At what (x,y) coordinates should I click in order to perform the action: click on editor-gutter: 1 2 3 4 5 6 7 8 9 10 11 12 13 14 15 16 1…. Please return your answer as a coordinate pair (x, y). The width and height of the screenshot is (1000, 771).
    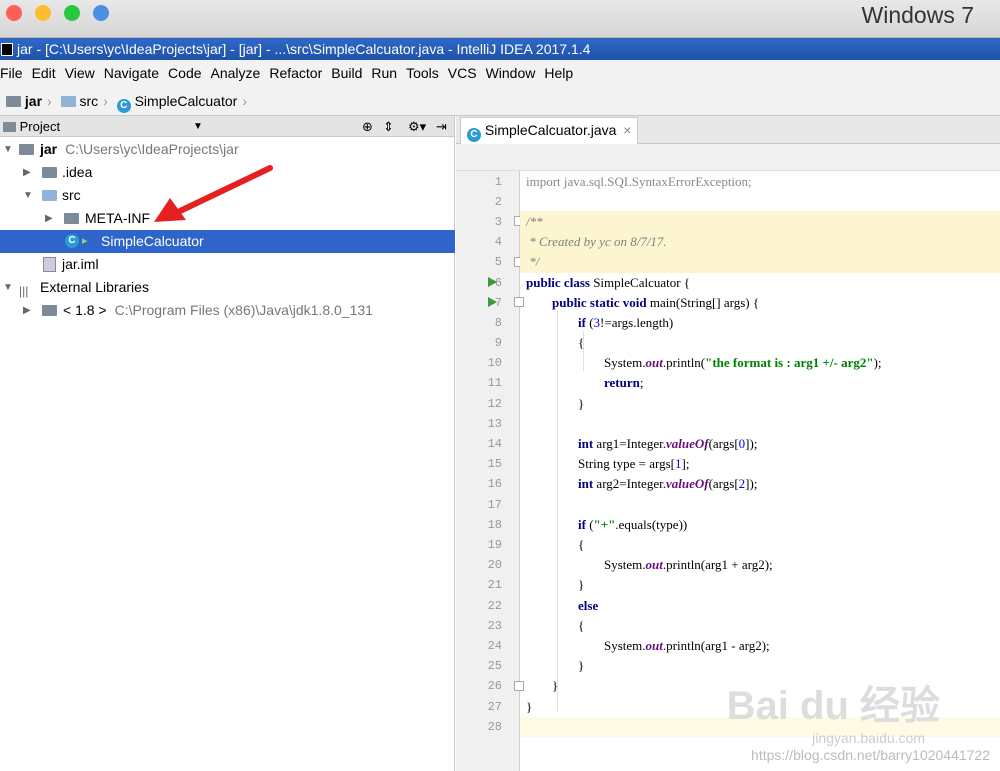
    Looking at the image, I should click on (490, 471).